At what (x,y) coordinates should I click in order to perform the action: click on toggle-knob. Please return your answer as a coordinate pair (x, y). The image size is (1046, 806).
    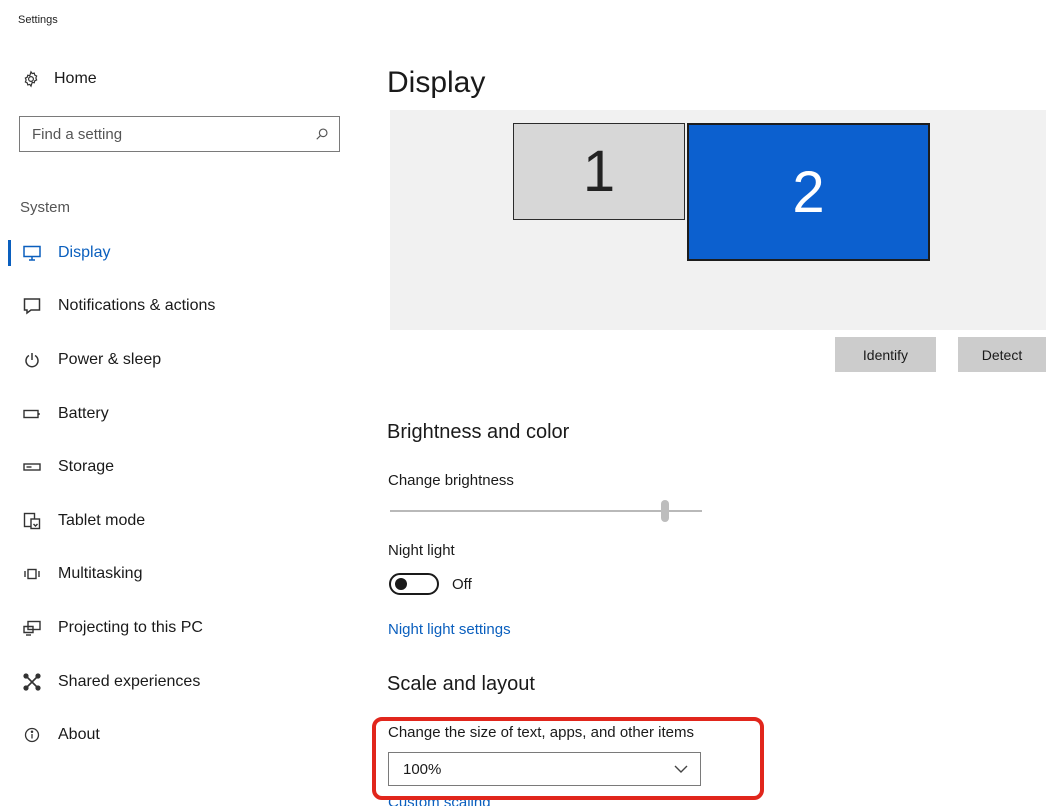
    Looking at the image, I should click on (401, 584).